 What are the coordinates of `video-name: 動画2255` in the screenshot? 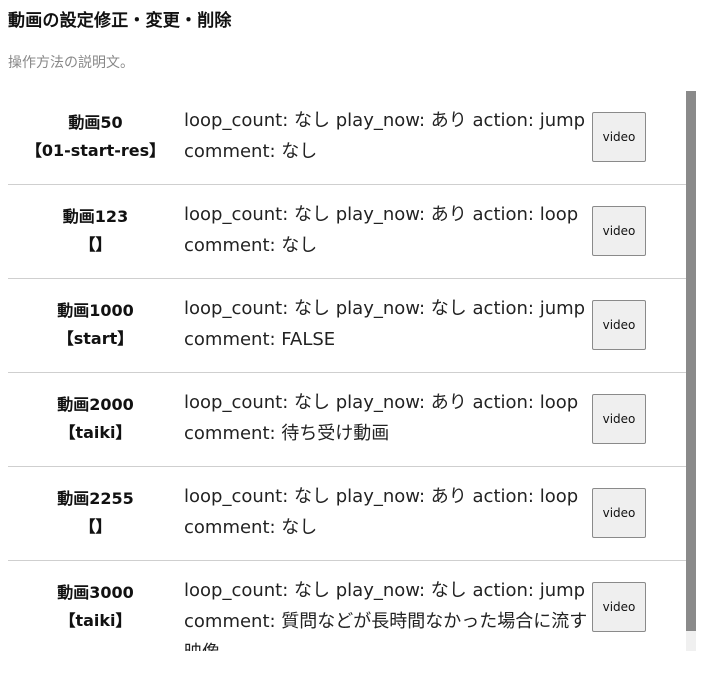 It's located at (95, 498).